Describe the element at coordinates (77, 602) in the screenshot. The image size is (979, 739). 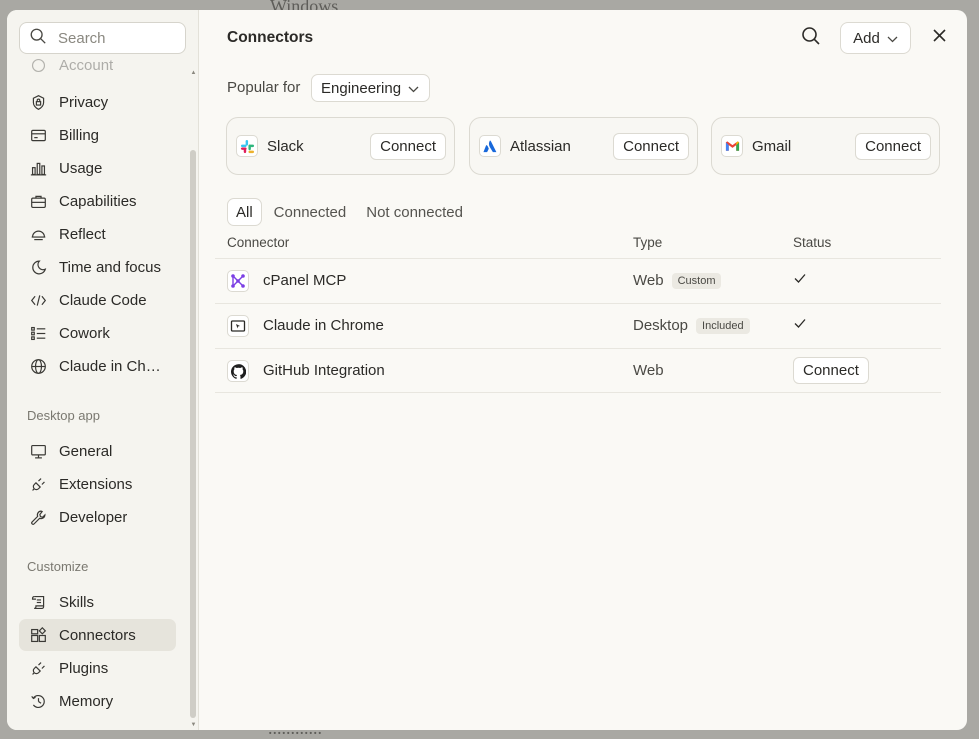
I see `sidebar-item-label: Skills` at that location.